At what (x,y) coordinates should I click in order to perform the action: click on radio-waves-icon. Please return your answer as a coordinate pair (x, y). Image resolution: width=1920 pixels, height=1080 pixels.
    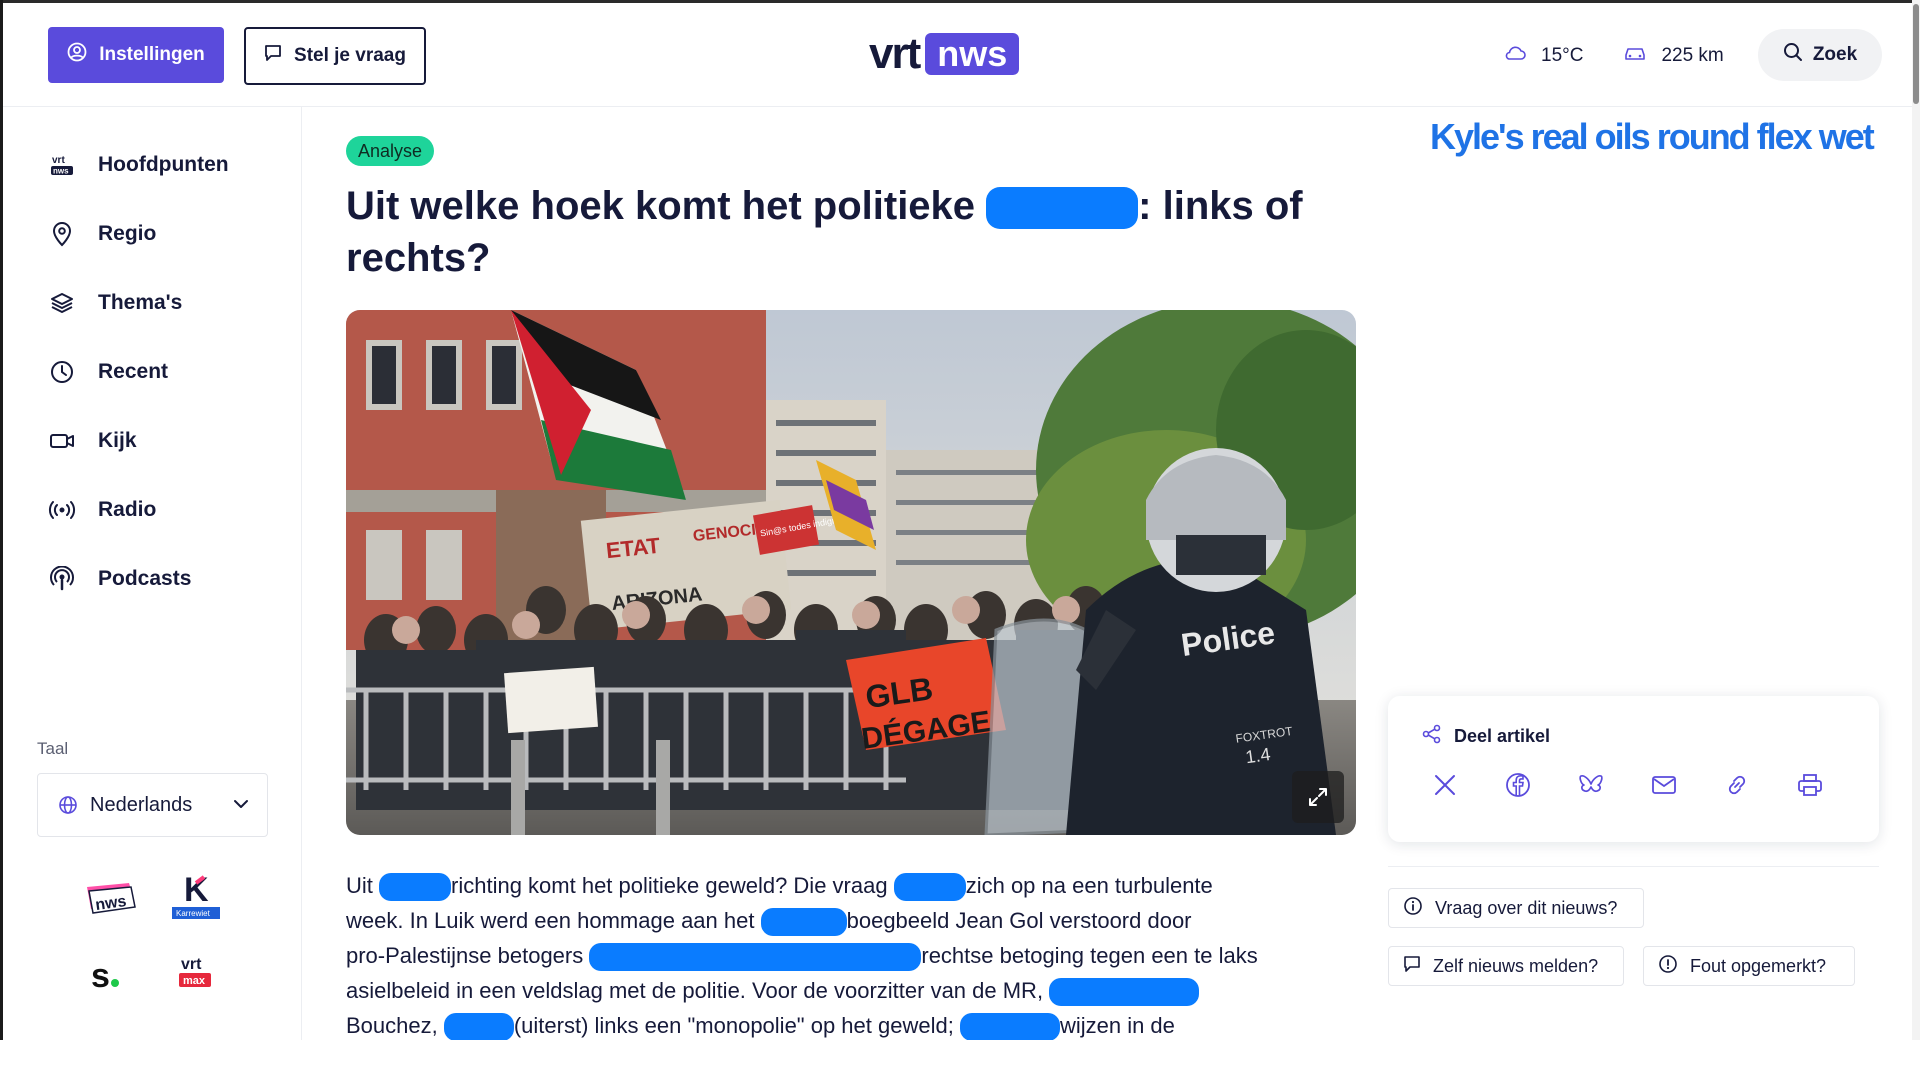
    Looking at the image, I should click on (62, 510).